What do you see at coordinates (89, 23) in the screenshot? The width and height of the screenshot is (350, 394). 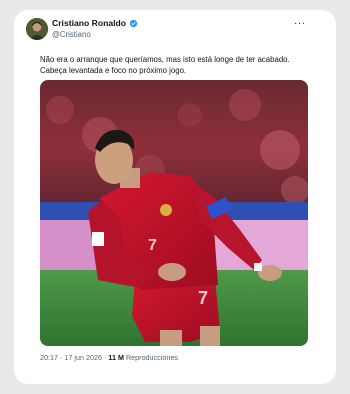 I see `author-name: Cristiano Ronaldo` at bounding box center [89, 23].